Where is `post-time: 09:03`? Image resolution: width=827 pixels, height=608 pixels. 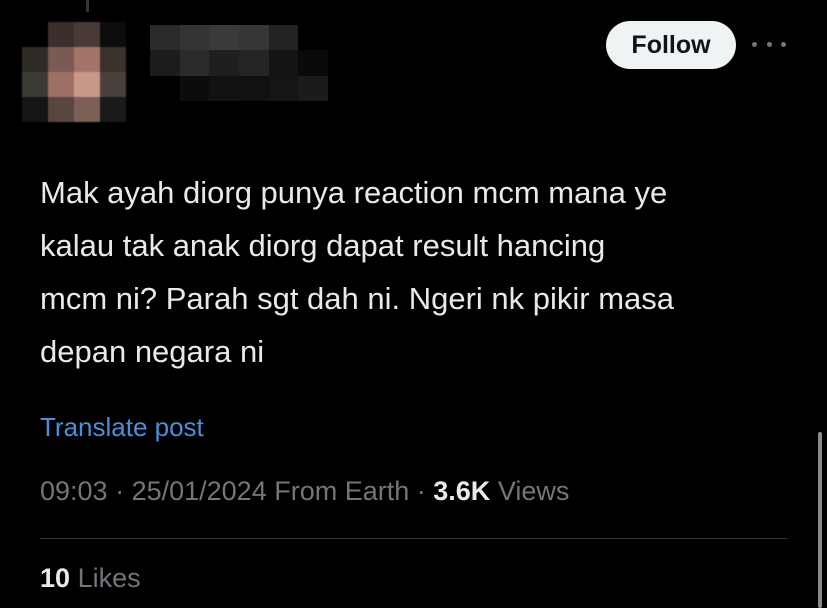 post-time: 09:03 is located at coordinates (74, 491).